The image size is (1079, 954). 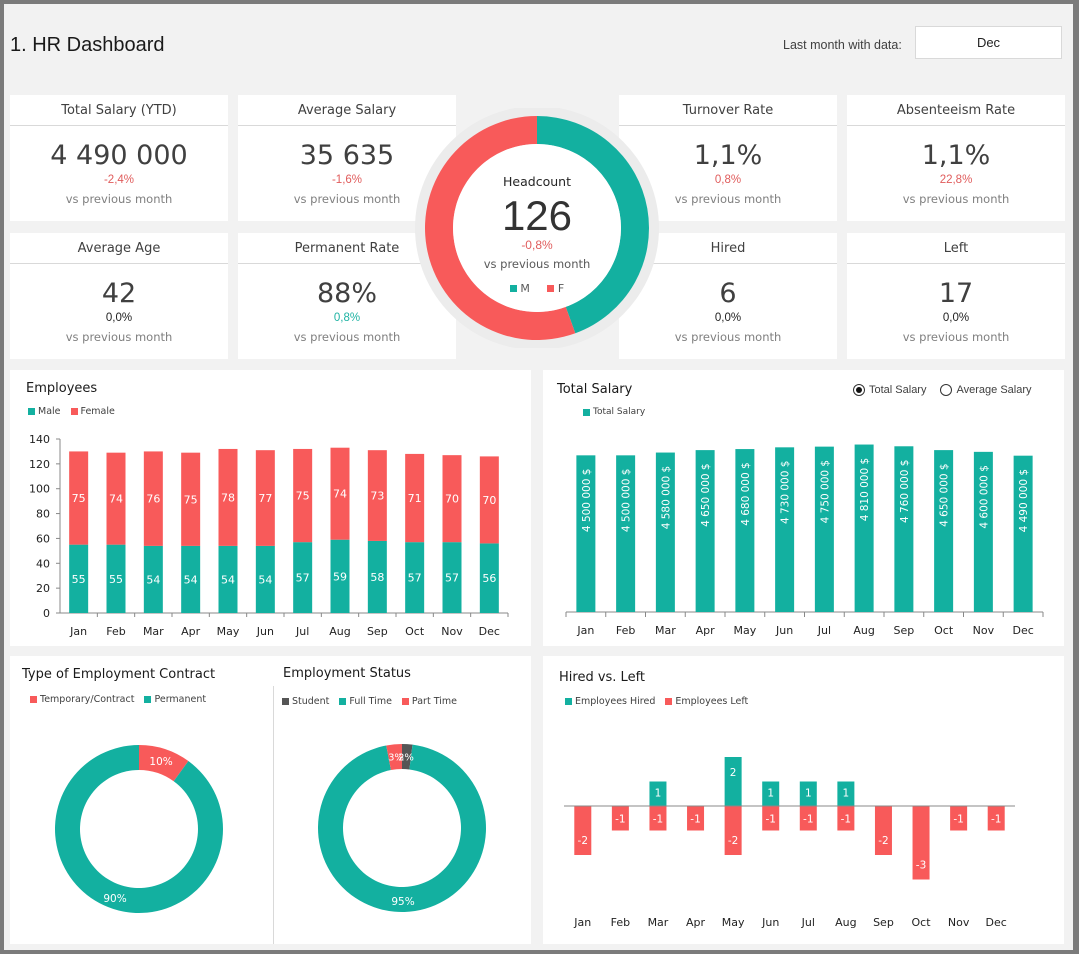 What do you see at coordinates (160, 762) in the screenshot?
I see `data-label-temporary: 10%` at bounding box center [160, 762].